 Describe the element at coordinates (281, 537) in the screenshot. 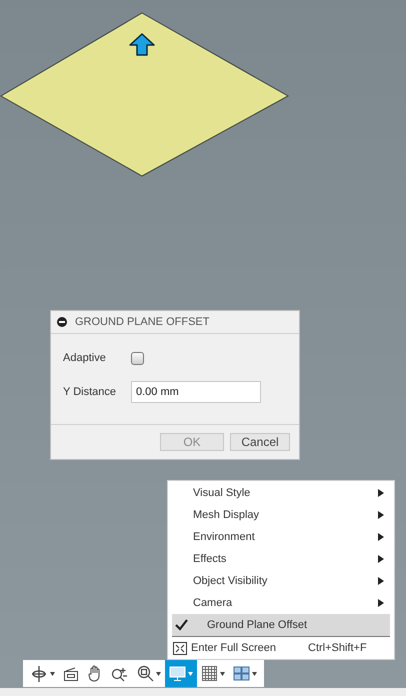

I see `menu-item: Environment` at that location.